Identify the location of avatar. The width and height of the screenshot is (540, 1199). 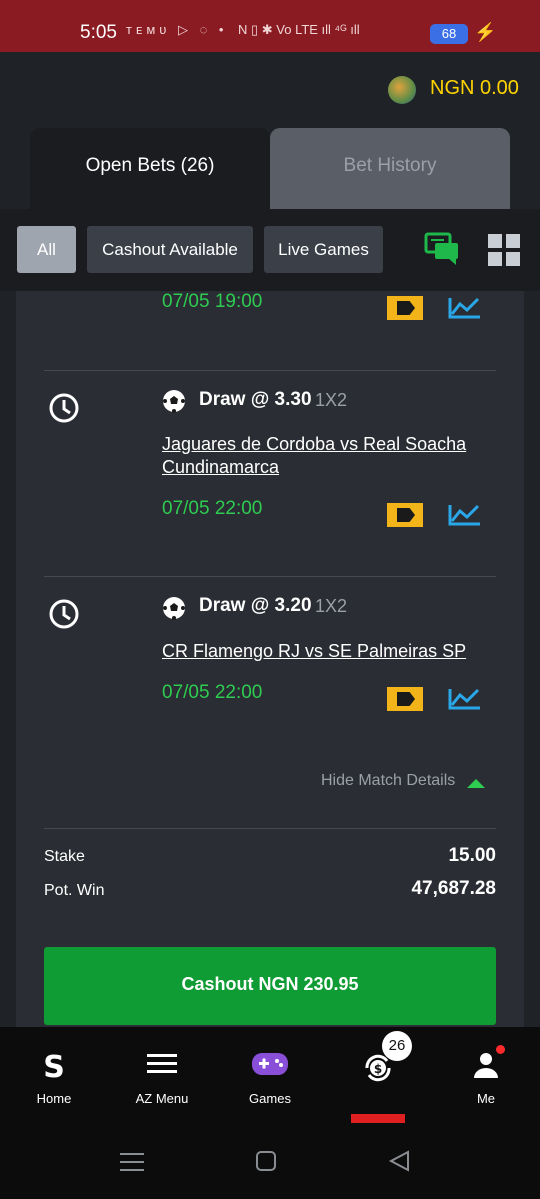
(402, 90).